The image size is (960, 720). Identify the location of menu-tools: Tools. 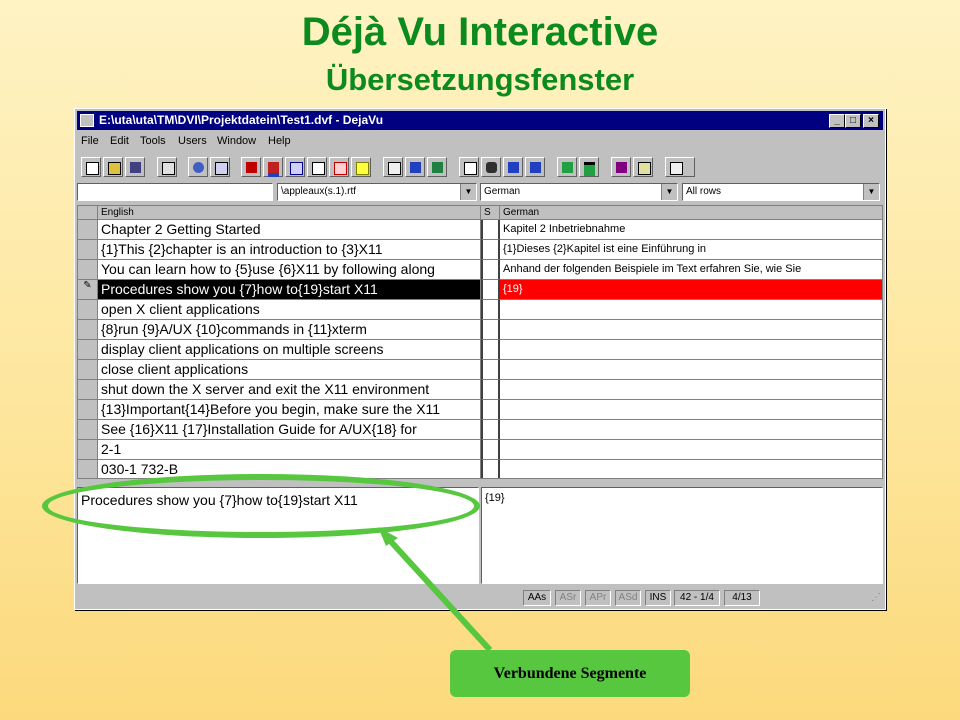
(153, 141).